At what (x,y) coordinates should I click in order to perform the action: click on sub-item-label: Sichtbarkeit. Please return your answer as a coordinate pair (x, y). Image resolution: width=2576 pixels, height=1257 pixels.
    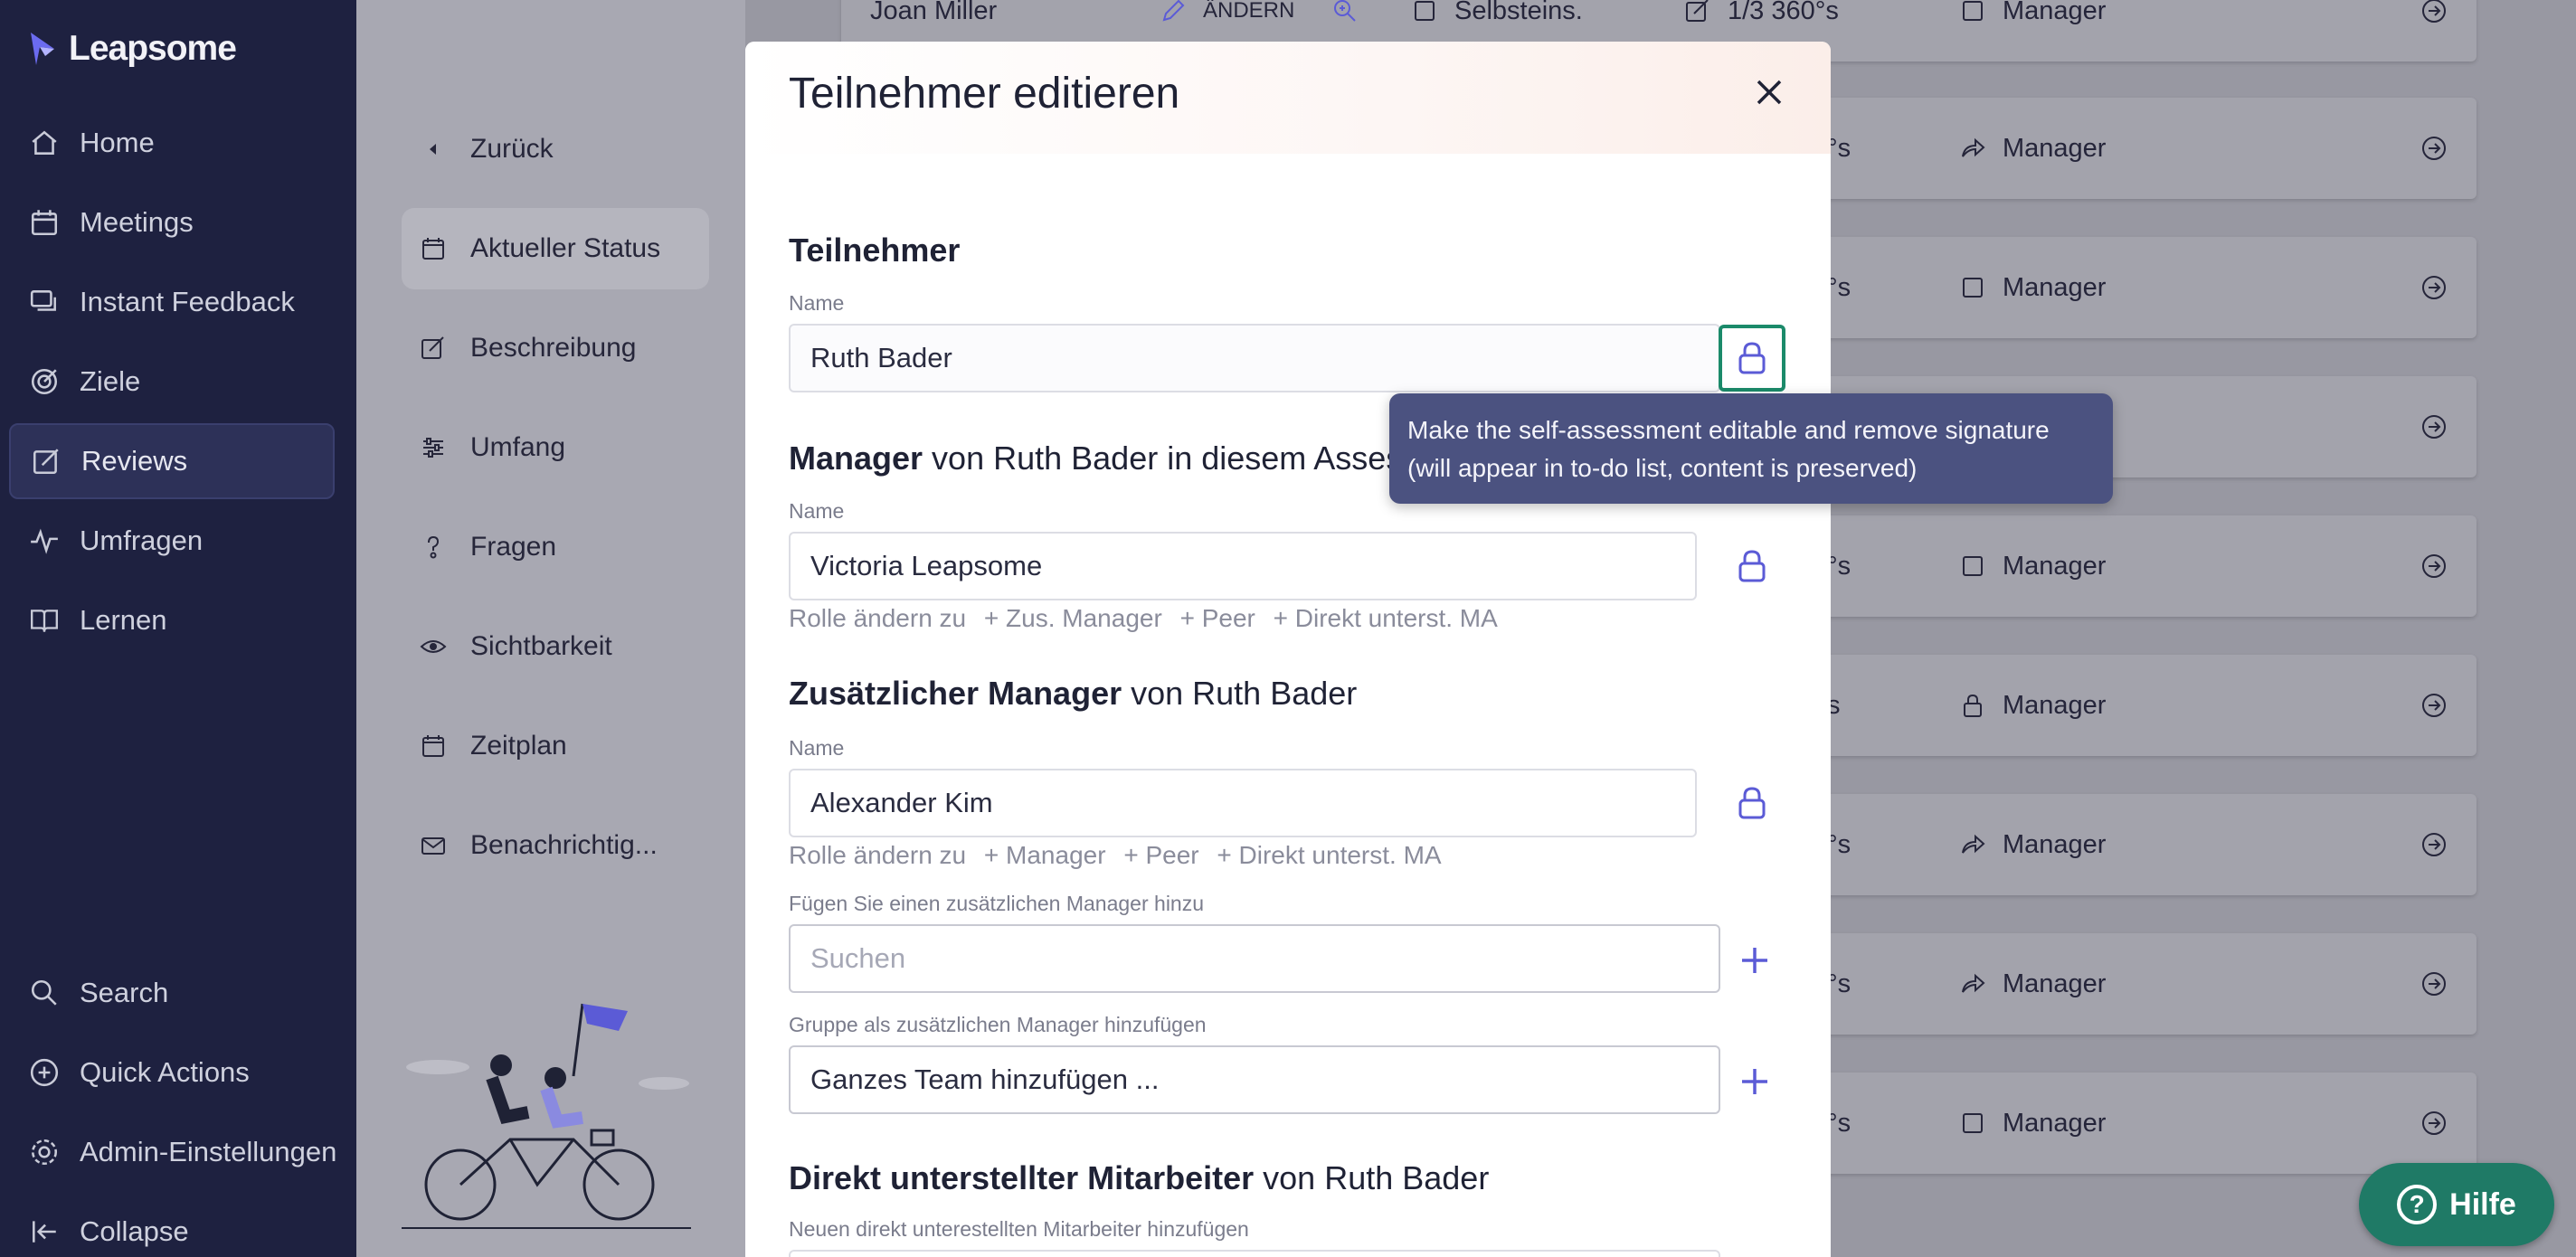
    Looking at the image, I should click on (541, 646).